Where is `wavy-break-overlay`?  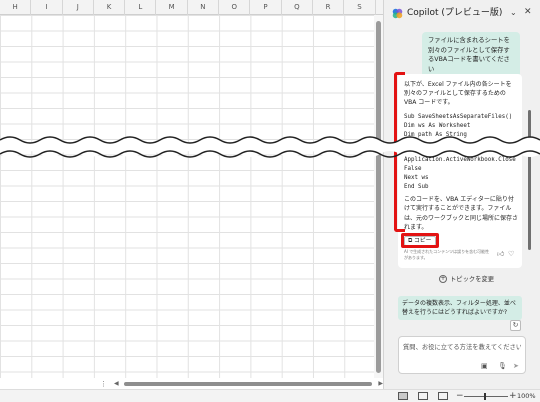
wavy-break-overlay is located at coordinates (270, 147).